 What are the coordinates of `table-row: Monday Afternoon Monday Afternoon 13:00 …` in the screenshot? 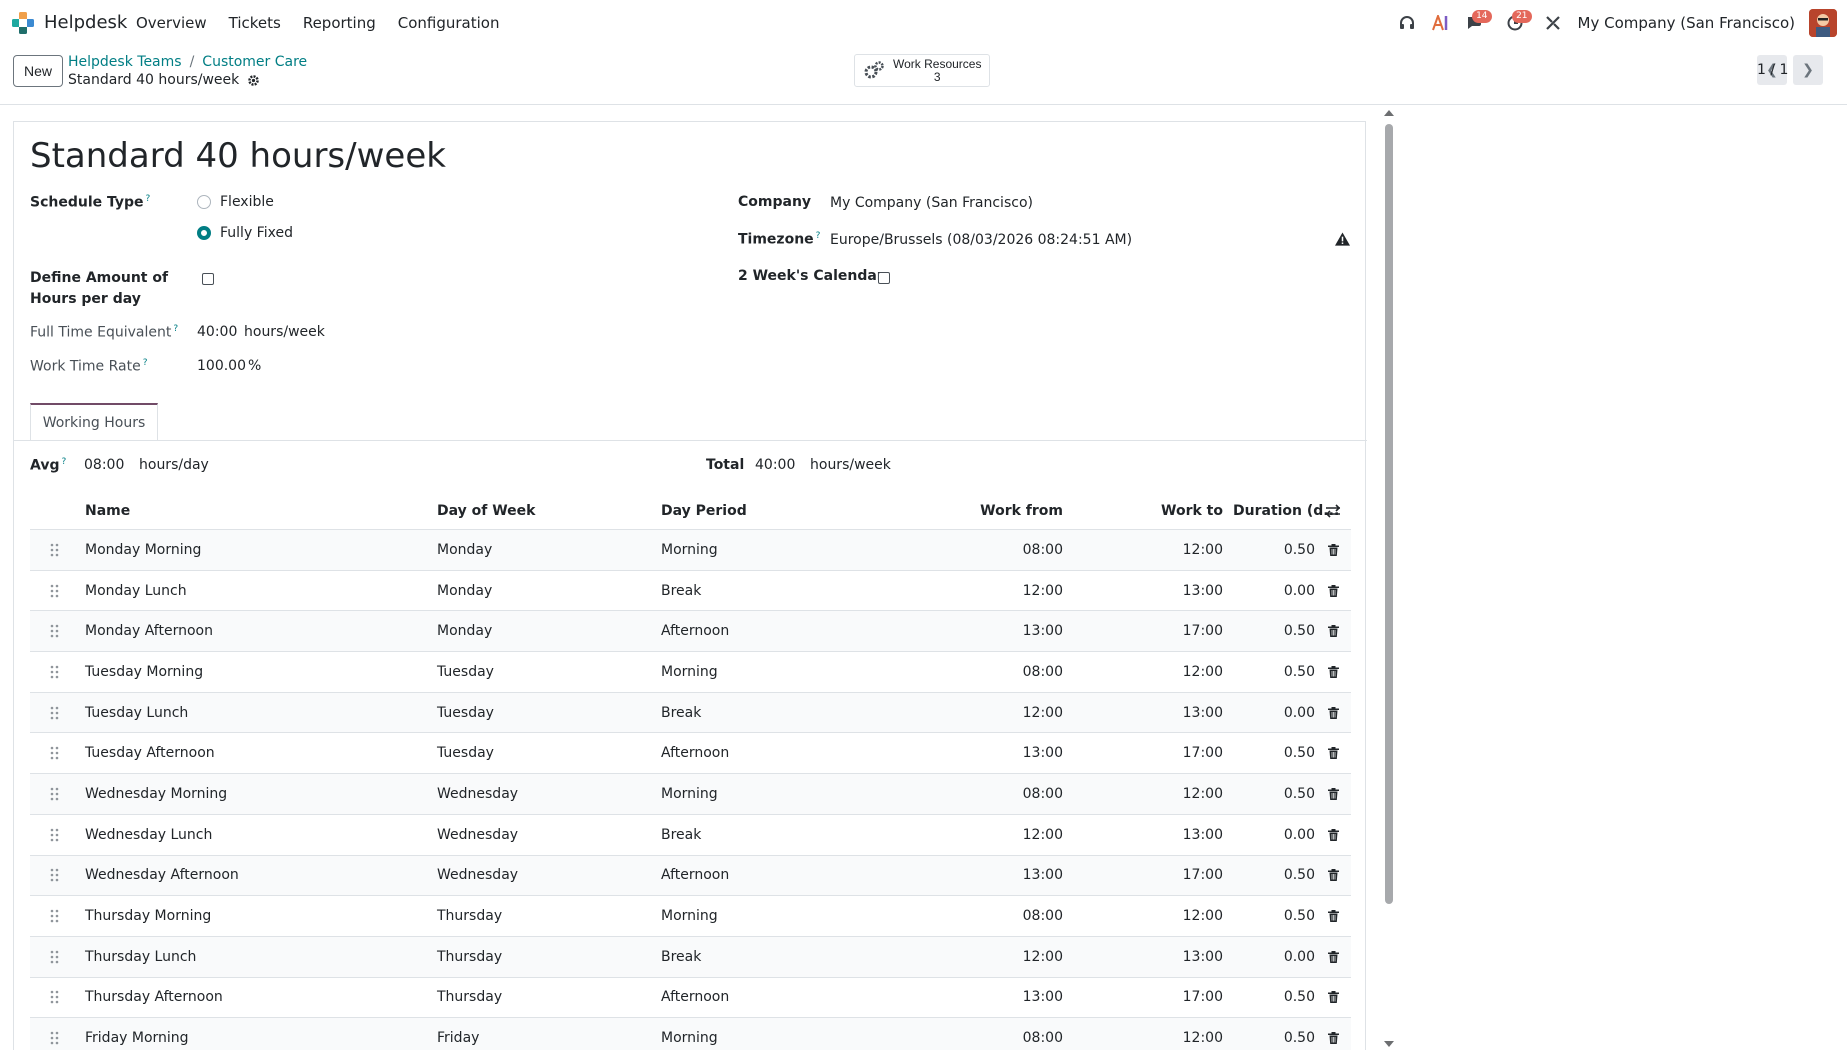 It's located at (690, 632).